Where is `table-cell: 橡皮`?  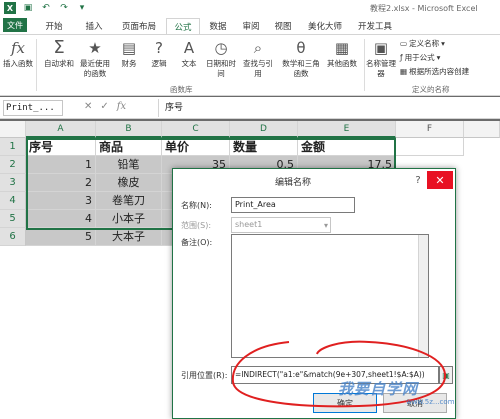
table-cell: 橡皮 is located at coordinates (129, 183).